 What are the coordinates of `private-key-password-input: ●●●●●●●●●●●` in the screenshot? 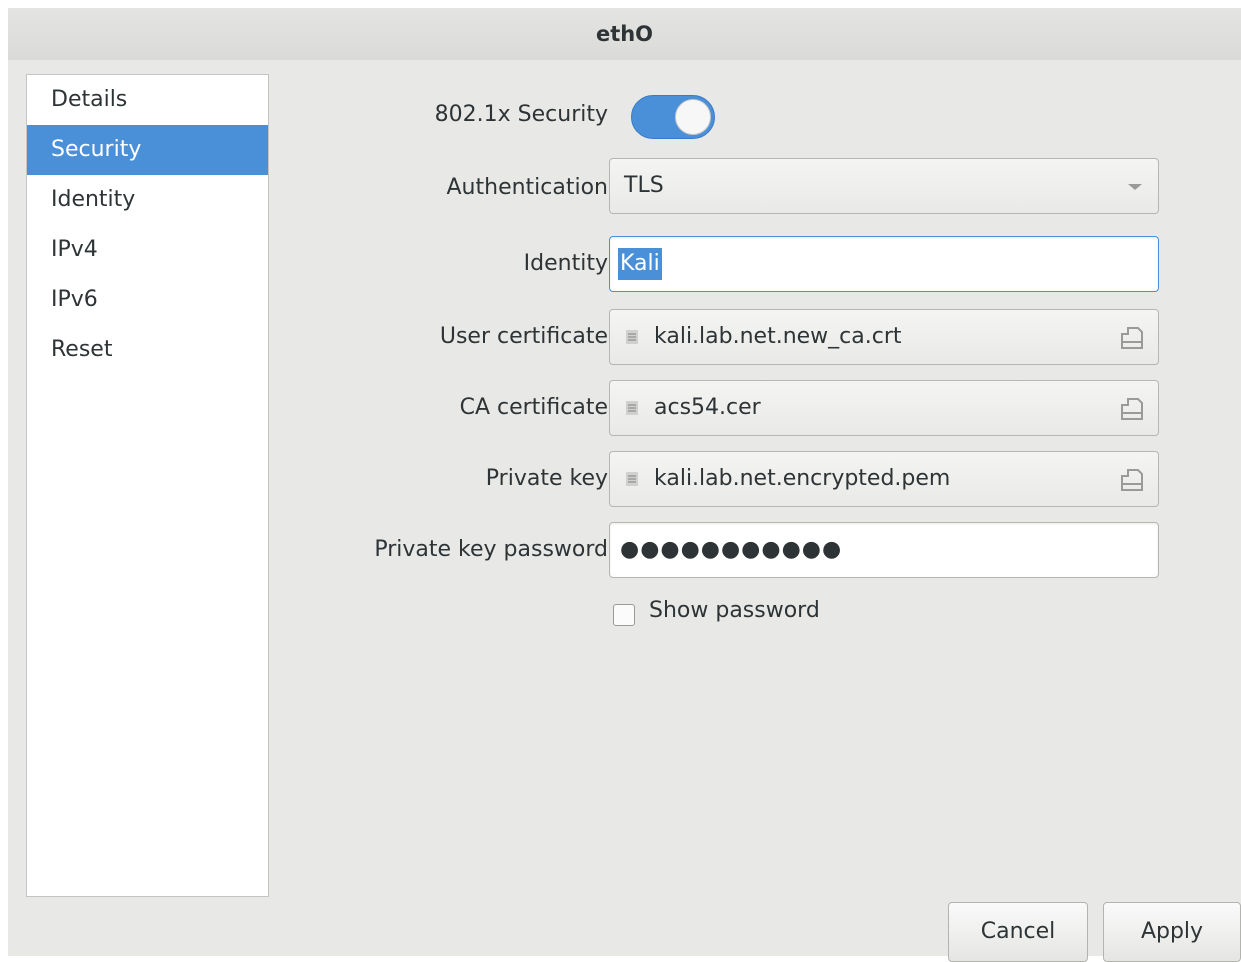 It's located at (884, 550).